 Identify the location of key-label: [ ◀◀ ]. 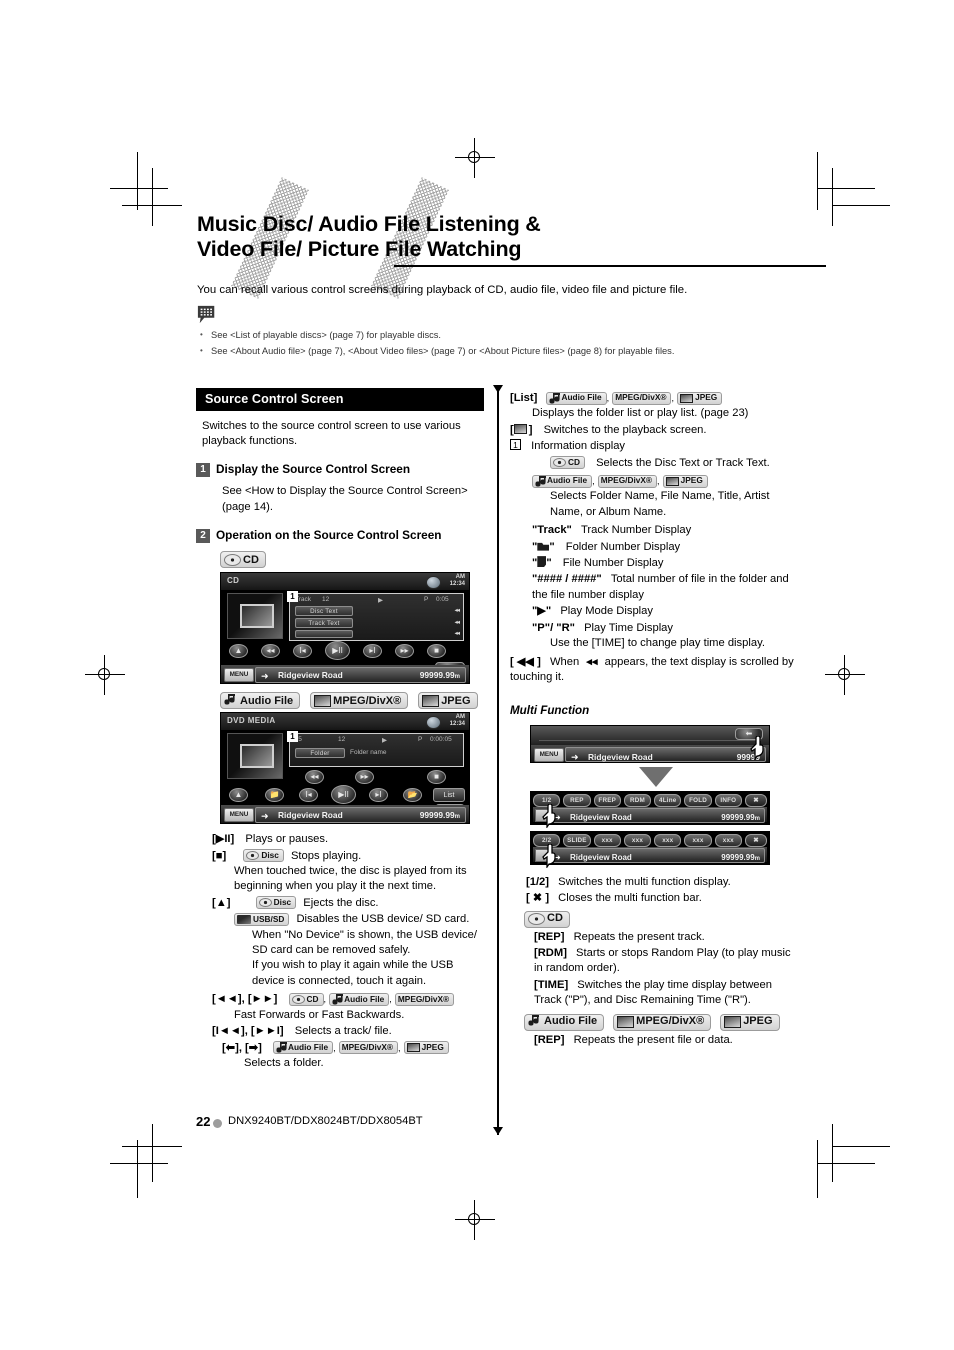
(525, 661).